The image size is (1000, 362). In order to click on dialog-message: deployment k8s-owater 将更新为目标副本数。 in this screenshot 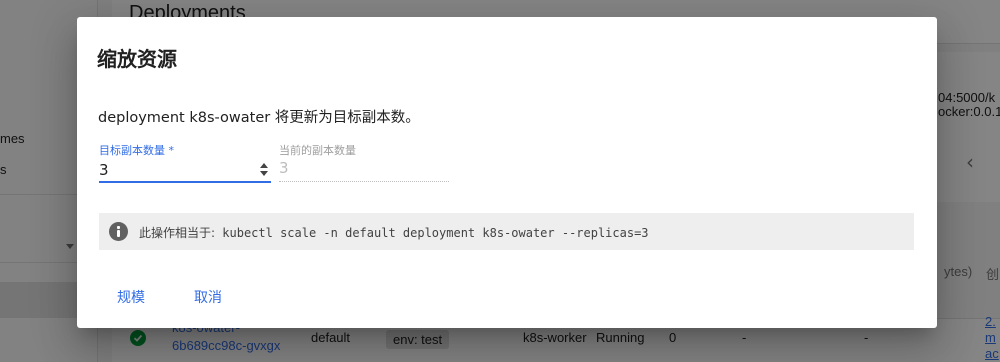, I will do `click(259, 118)`.